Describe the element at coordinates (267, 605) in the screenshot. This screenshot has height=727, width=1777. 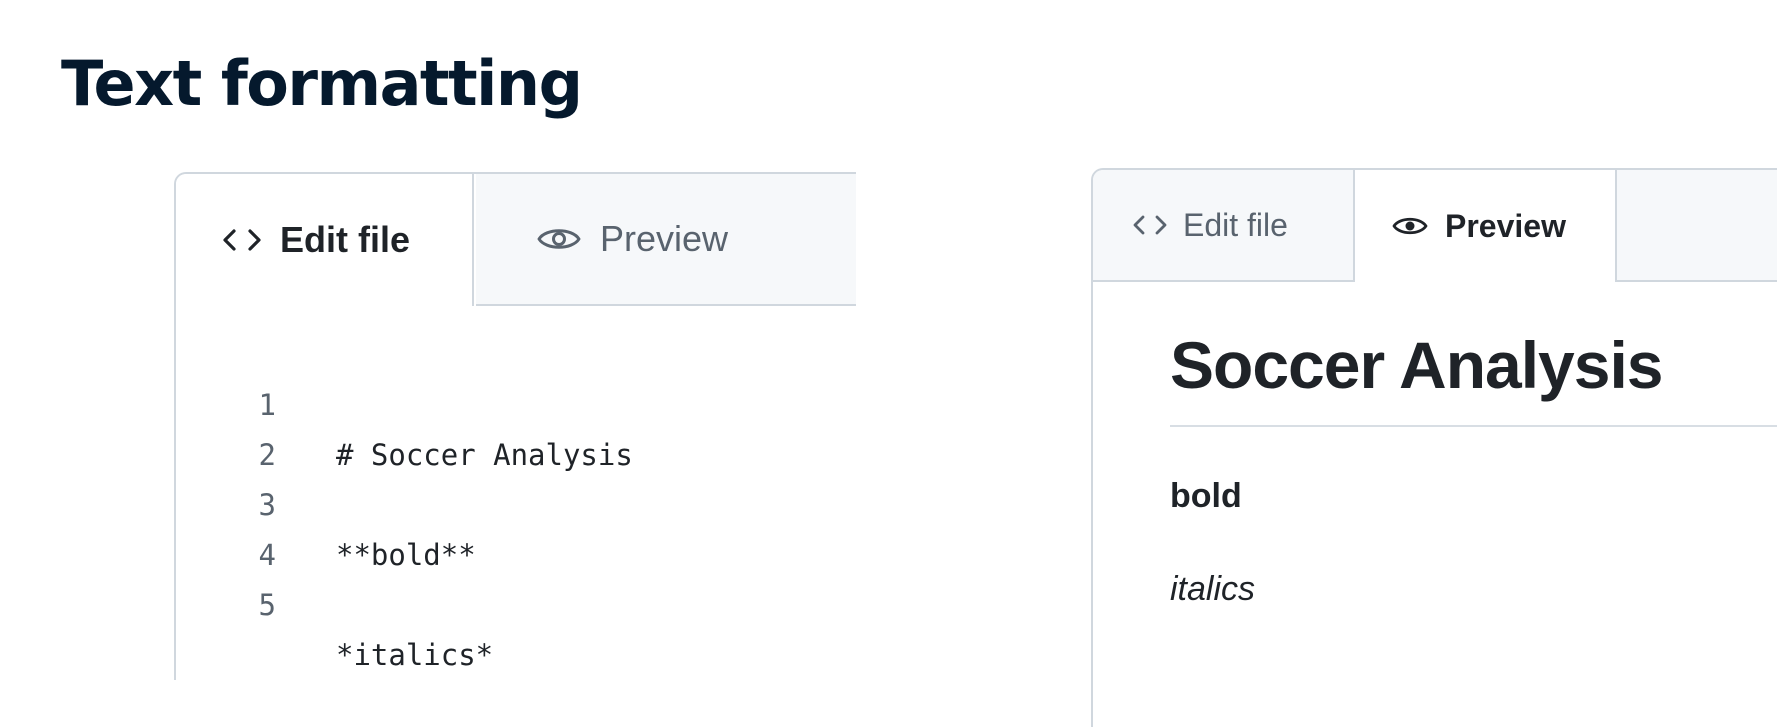
I see `line-number: 5` at that location.